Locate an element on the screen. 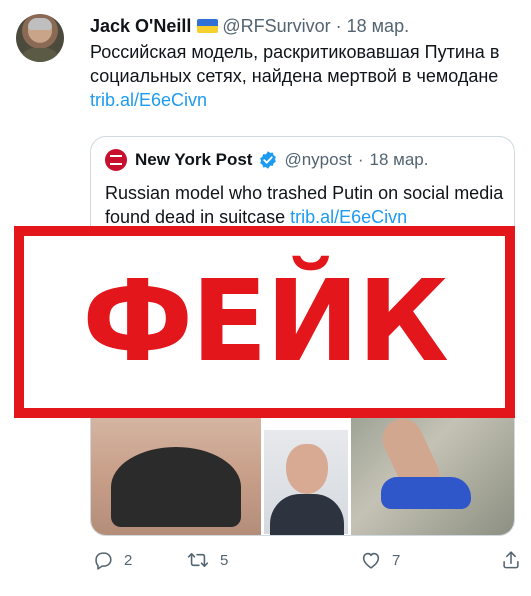  reply-count: 2 is located at coordinates (128, 560).